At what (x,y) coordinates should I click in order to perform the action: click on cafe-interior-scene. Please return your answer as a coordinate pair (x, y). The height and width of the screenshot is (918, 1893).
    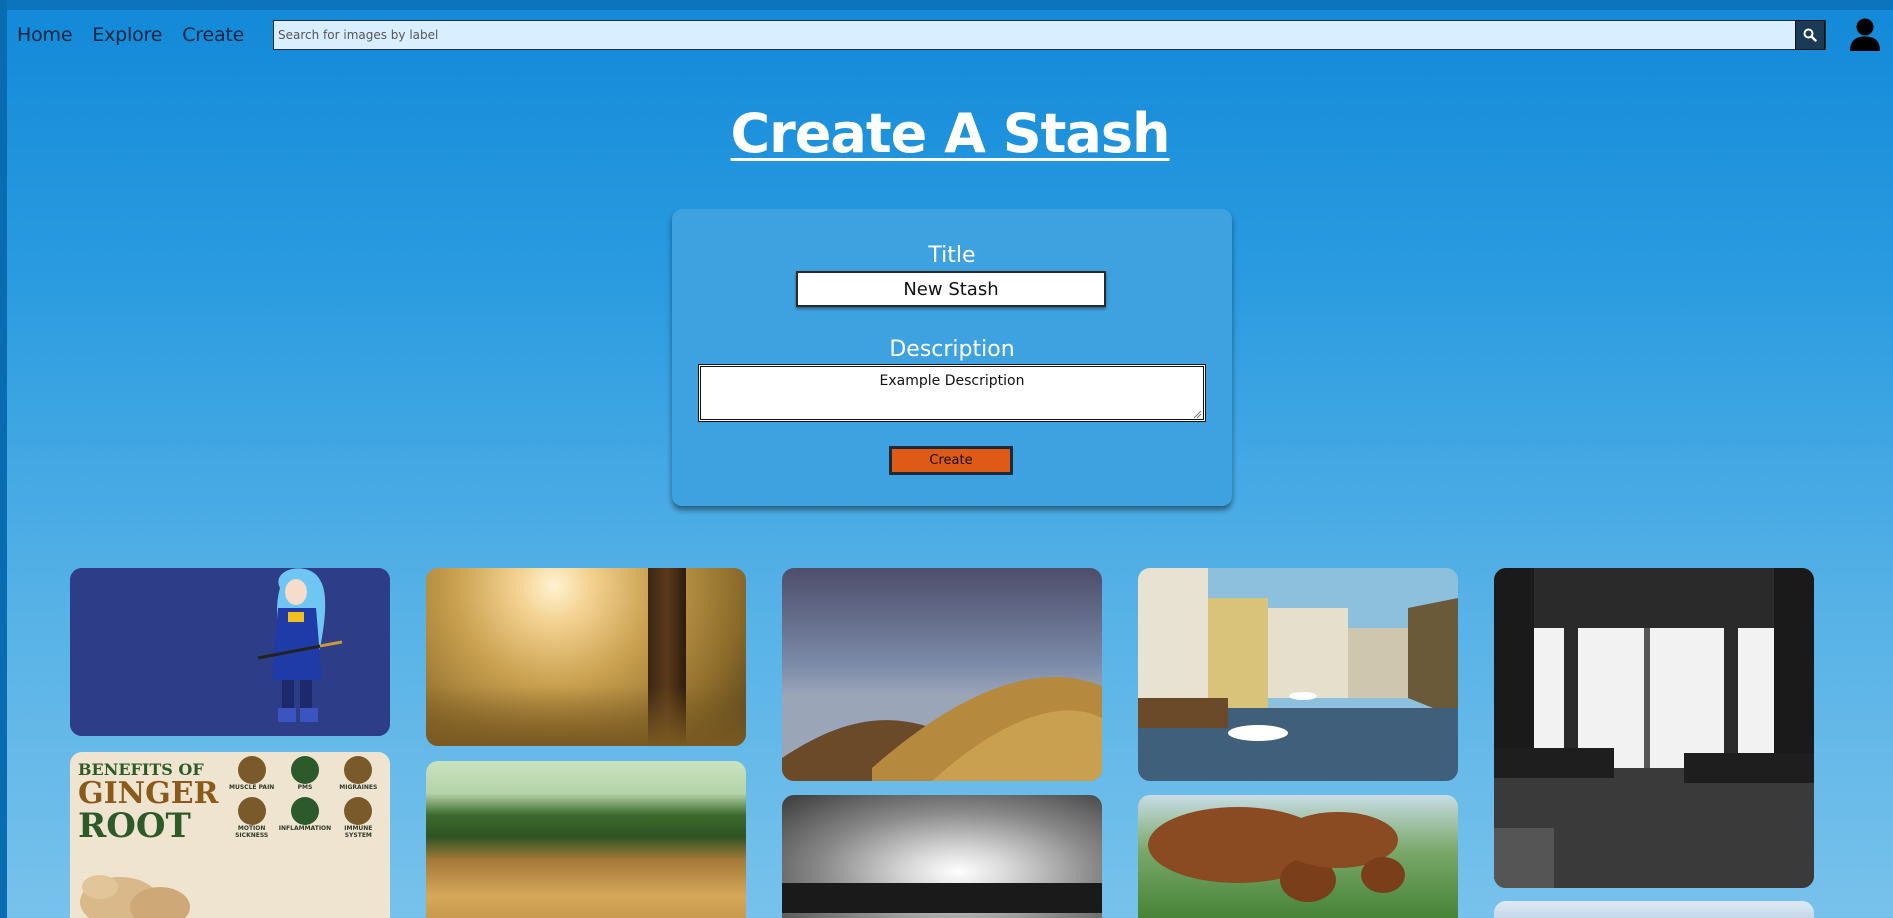
    Looking at the image, I should click on (1654, 728).